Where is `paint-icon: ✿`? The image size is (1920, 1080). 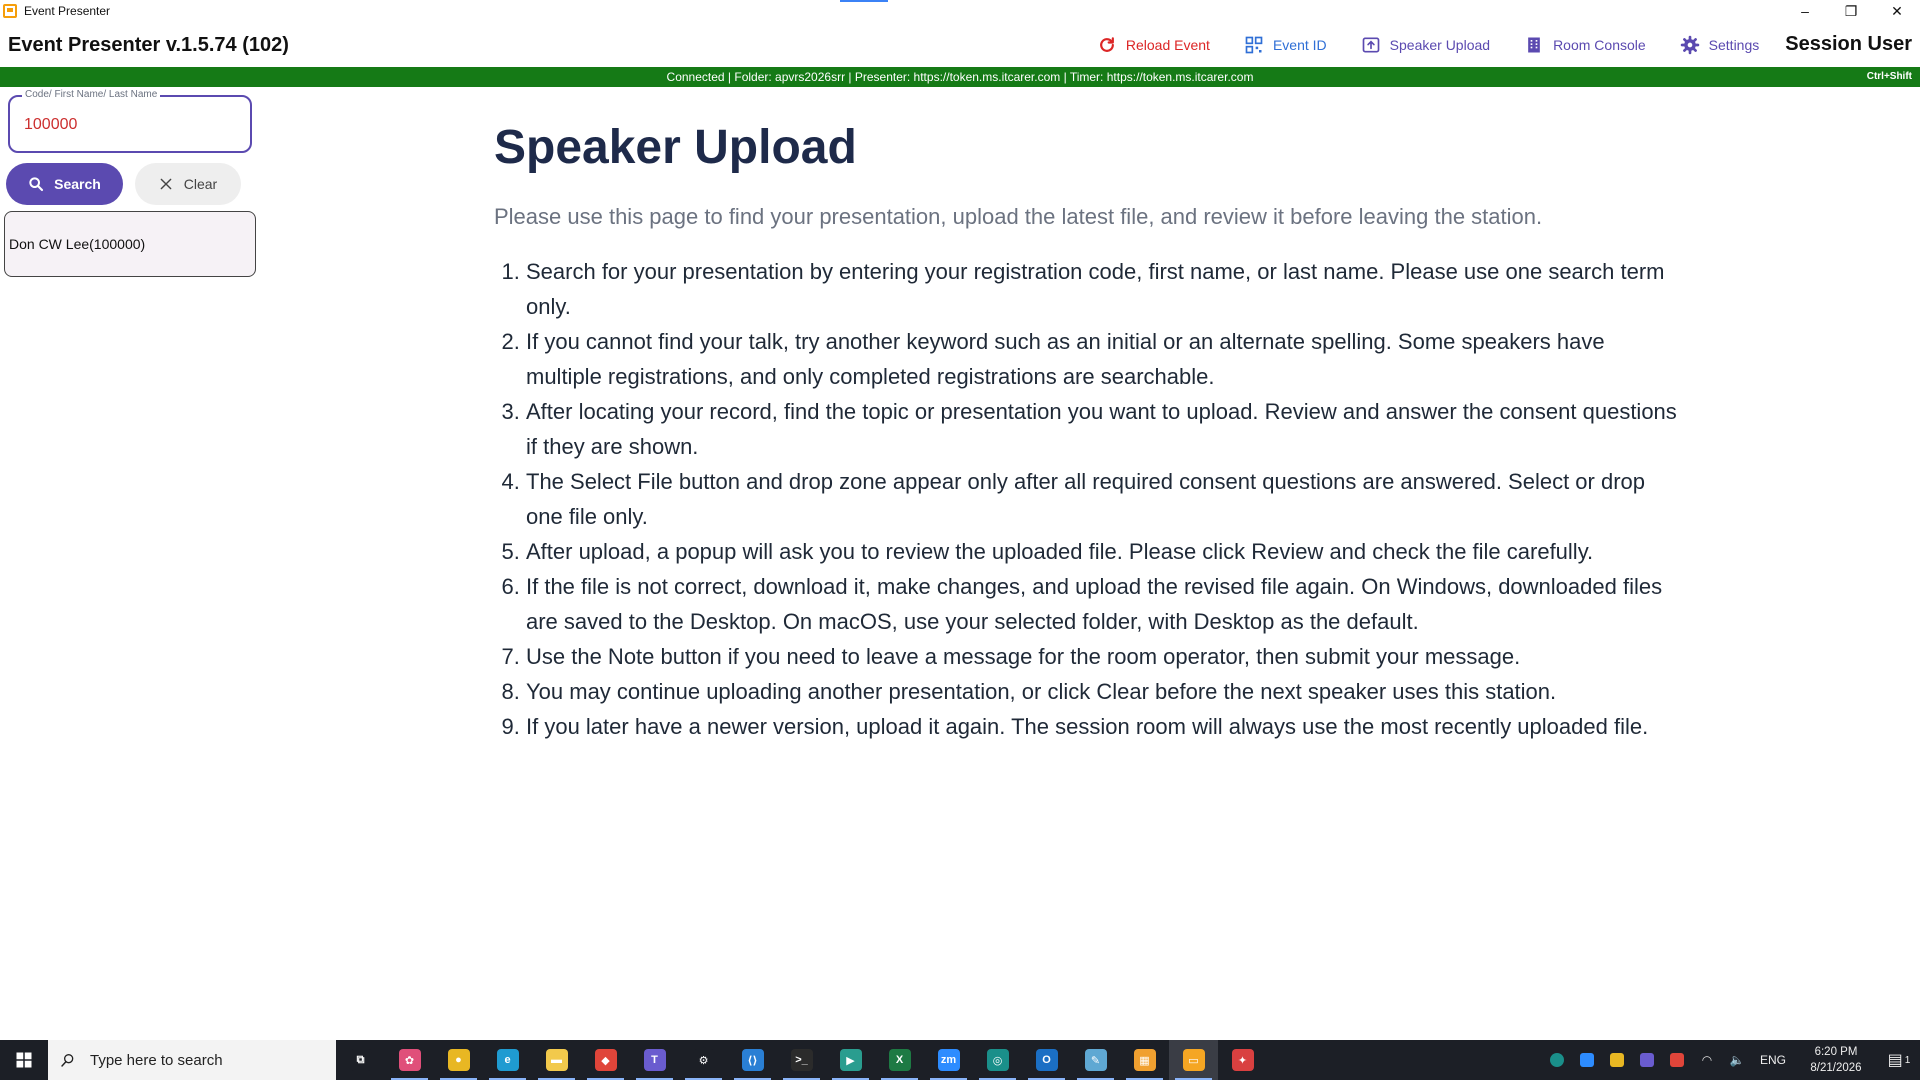
paint-icon: ✿ is located at coordinates (409, 1060).